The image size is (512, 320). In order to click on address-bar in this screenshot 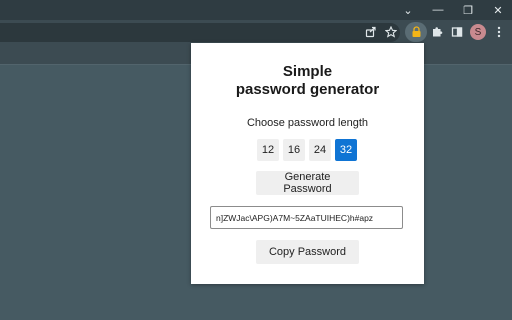, I will do `click(200, 32)`.